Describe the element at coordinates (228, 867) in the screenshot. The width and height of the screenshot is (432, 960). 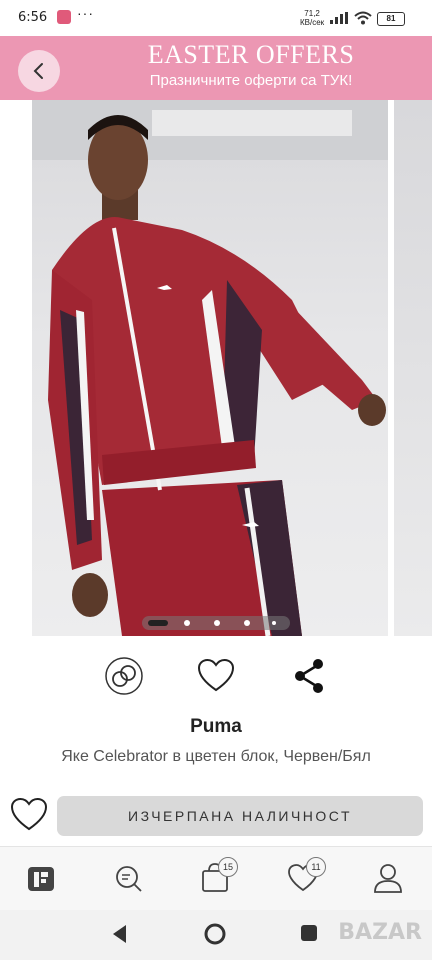
I see `bag-count-badge: 15` at that location.